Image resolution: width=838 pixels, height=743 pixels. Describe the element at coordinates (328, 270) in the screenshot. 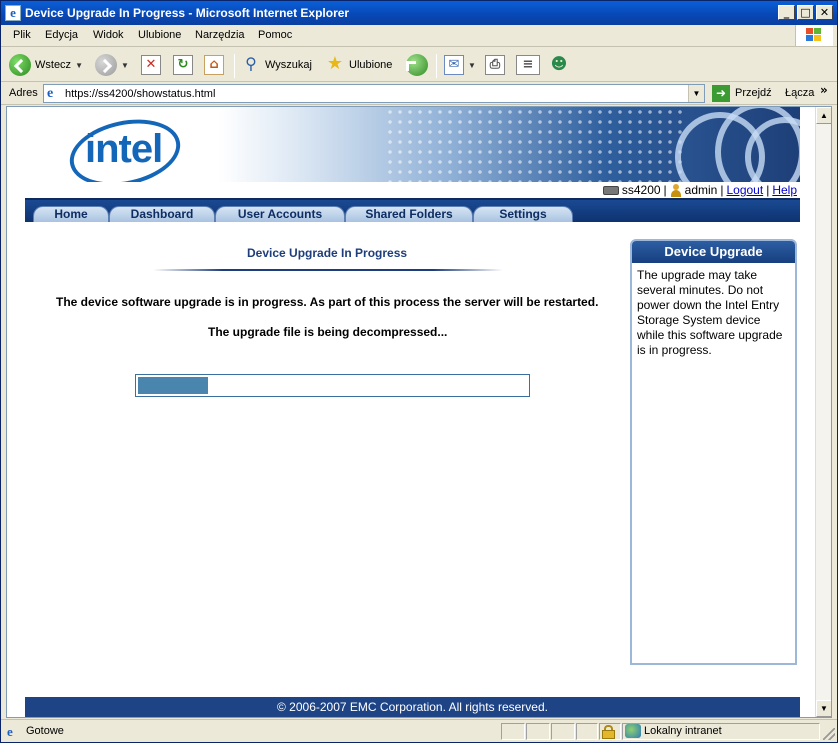

I see `title-divider` at that location.